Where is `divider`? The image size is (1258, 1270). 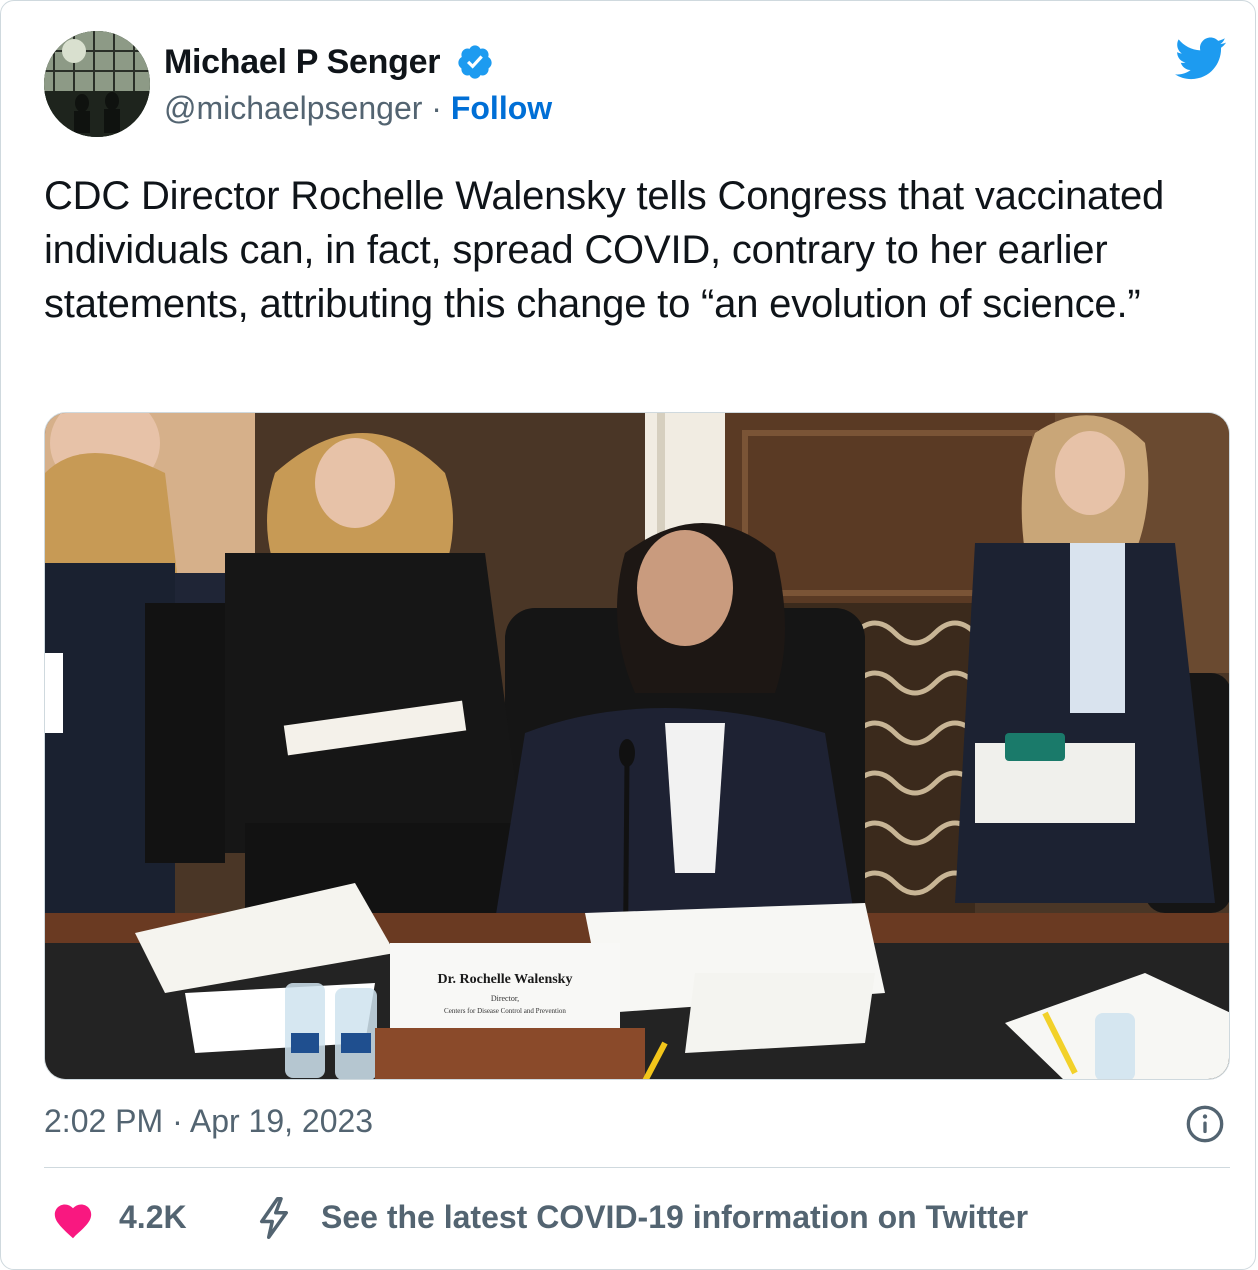 divider is located at coordinates (637, 1167).